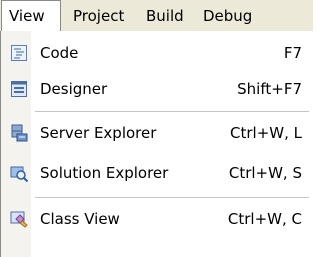  Describe the element at coordinates (292, 53) in the screenshot. I see `menu-item-code-shortcut: F7` at that location.